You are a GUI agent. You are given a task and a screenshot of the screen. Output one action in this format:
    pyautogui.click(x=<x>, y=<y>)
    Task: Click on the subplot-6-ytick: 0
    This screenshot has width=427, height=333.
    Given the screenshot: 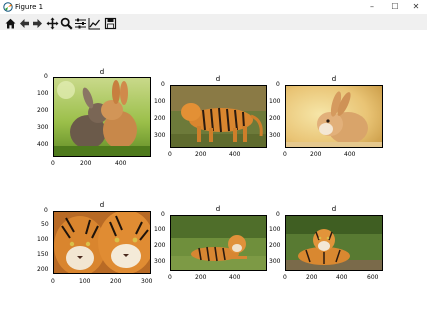 What is the action you would take?
    pyautogui.click(x=278, y=214)
    